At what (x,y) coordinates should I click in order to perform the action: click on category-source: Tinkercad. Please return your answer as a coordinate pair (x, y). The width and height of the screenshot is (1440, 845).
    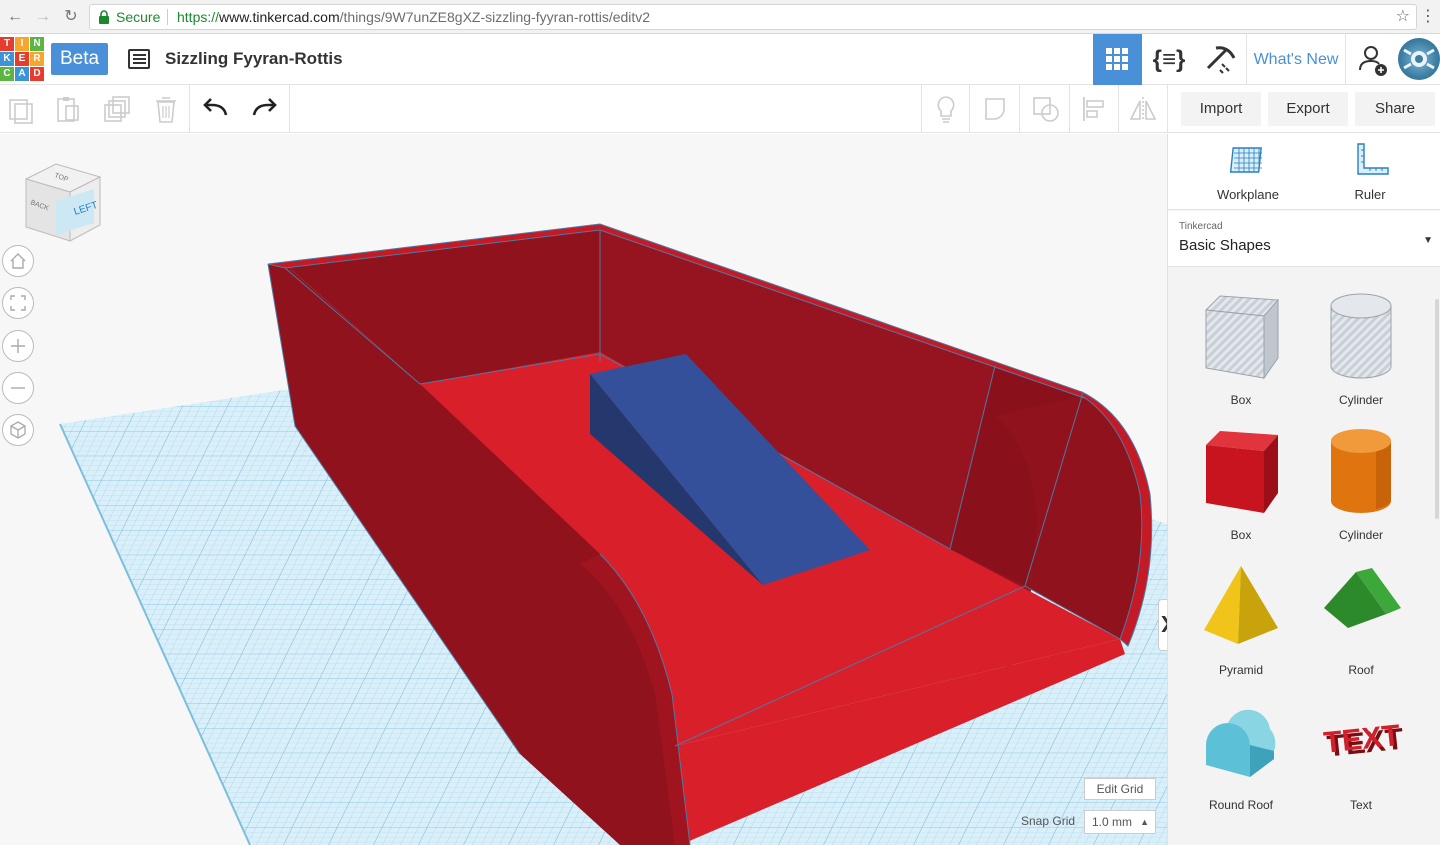
    Looking at the image, I should click on (1201, 226).